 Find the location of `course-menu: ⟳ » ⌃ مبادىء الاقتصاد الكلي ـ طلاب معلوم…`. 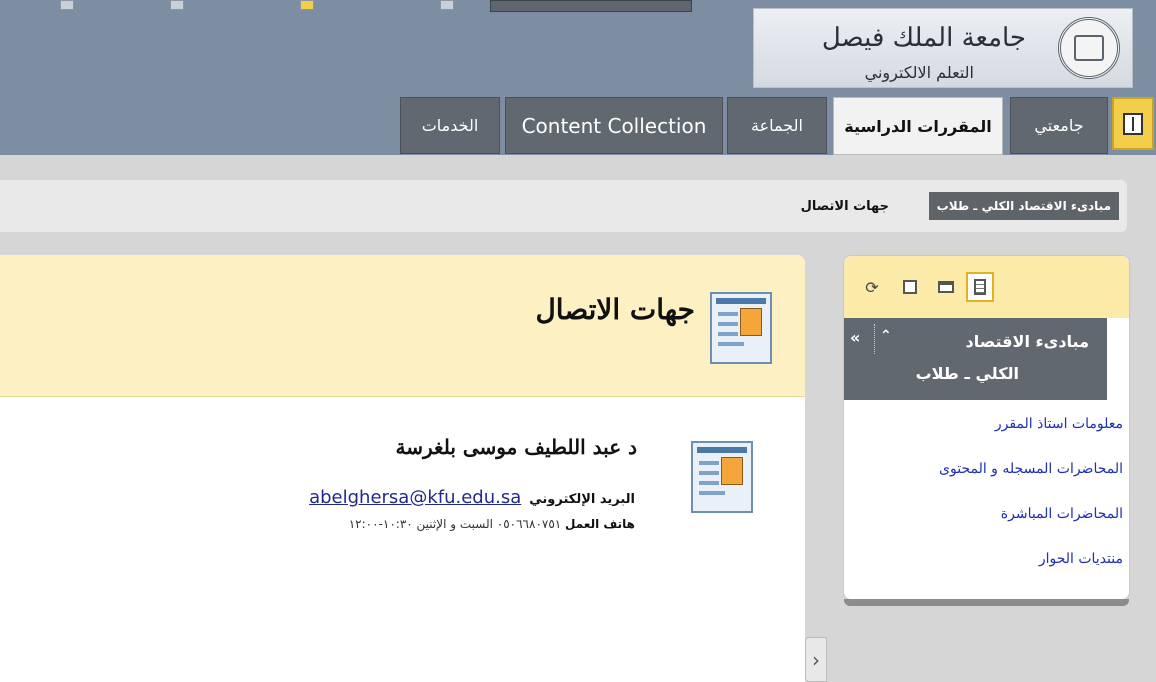

course-menu: ⟳ » ⌃ مبادىء الاقتصاد الكلي ـ طلاب معلوم… is located at coordinates (986, 430).